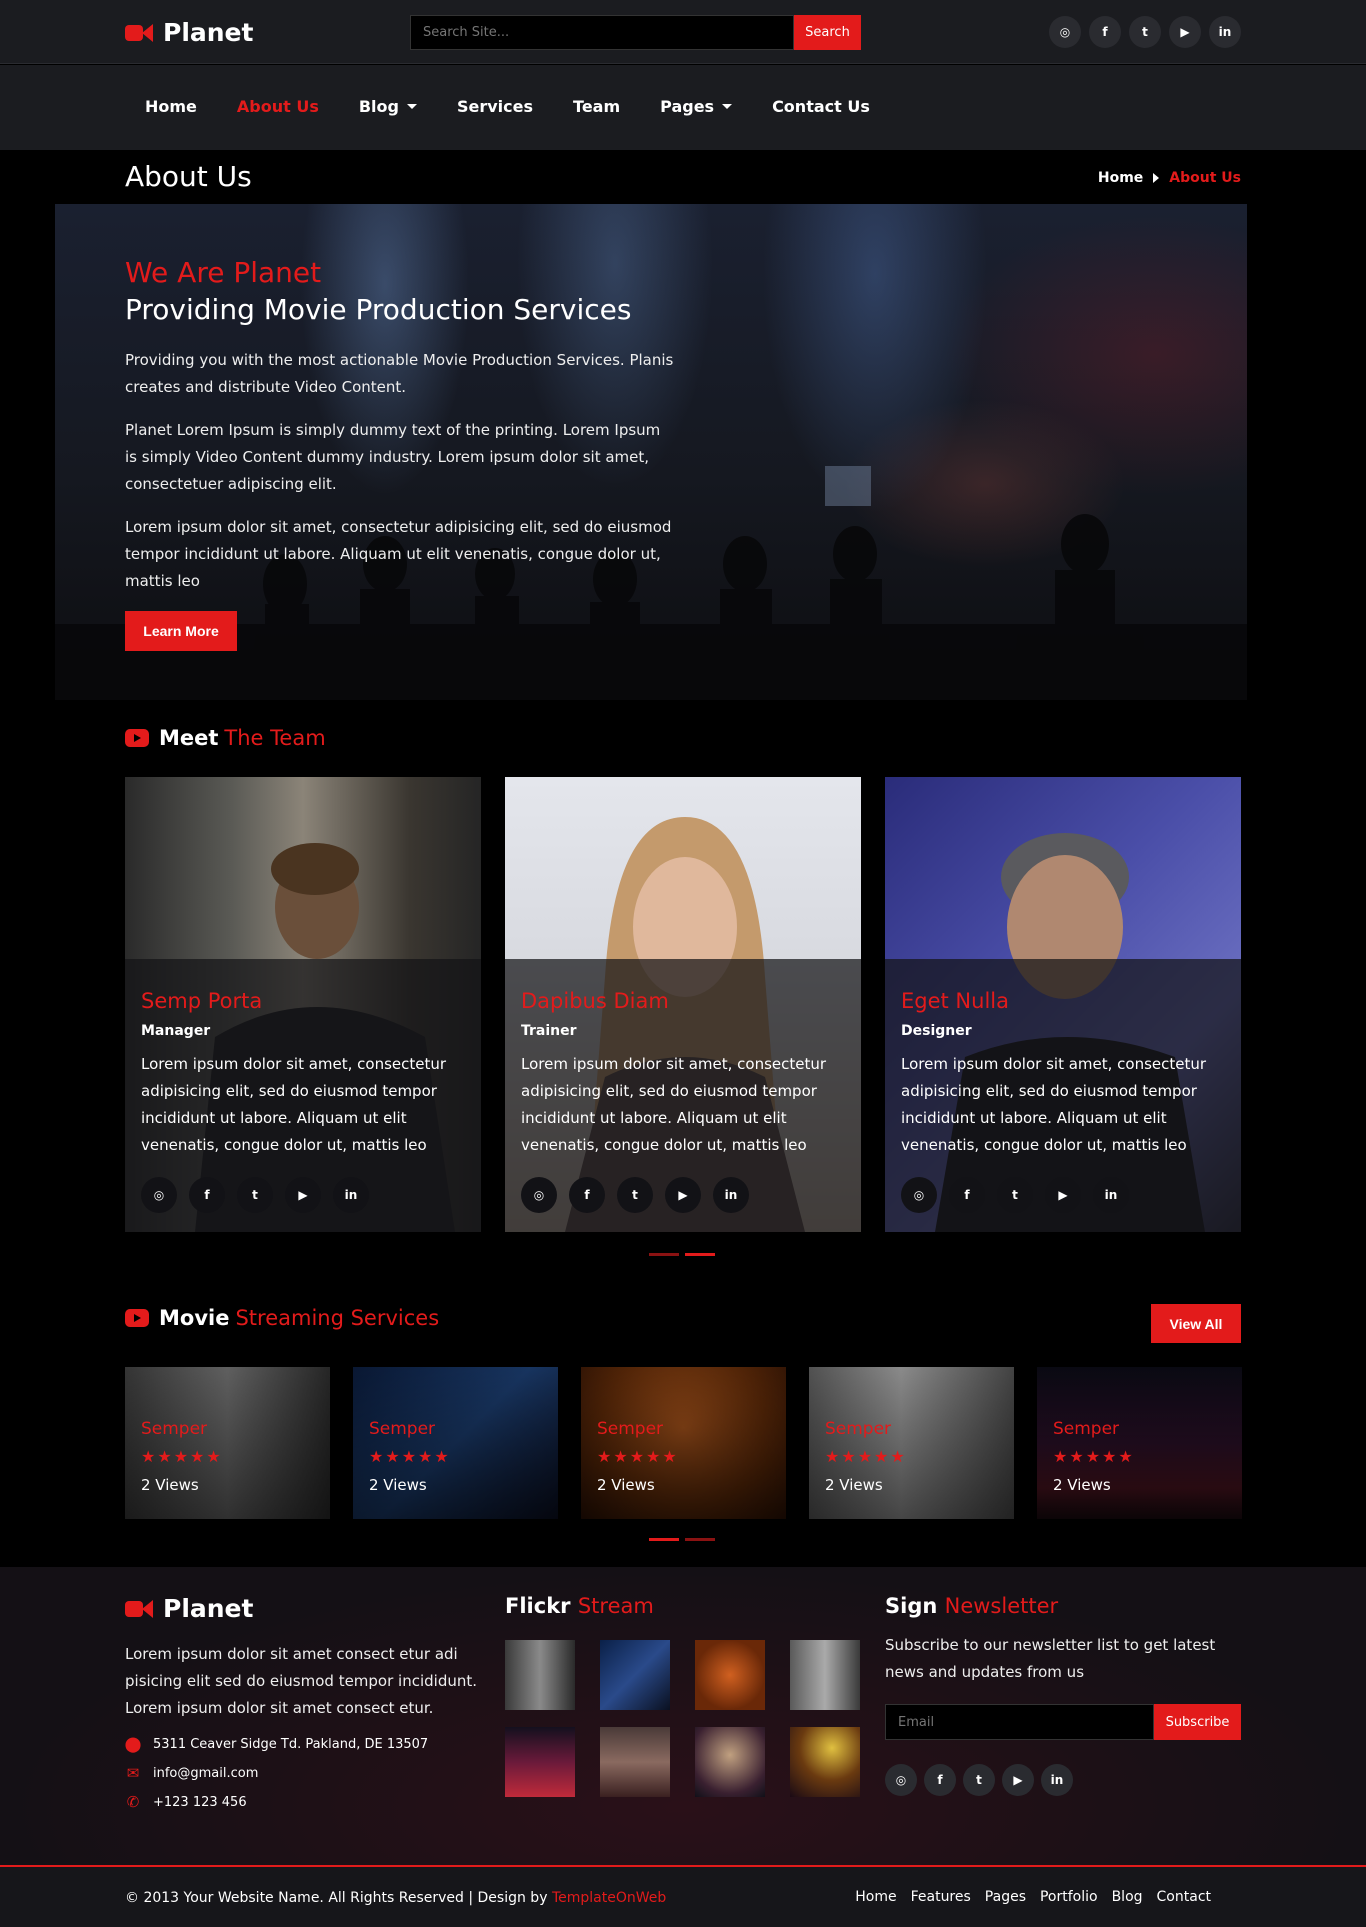  I want to click on nav-pages-label: Pages, so click(687, 106).